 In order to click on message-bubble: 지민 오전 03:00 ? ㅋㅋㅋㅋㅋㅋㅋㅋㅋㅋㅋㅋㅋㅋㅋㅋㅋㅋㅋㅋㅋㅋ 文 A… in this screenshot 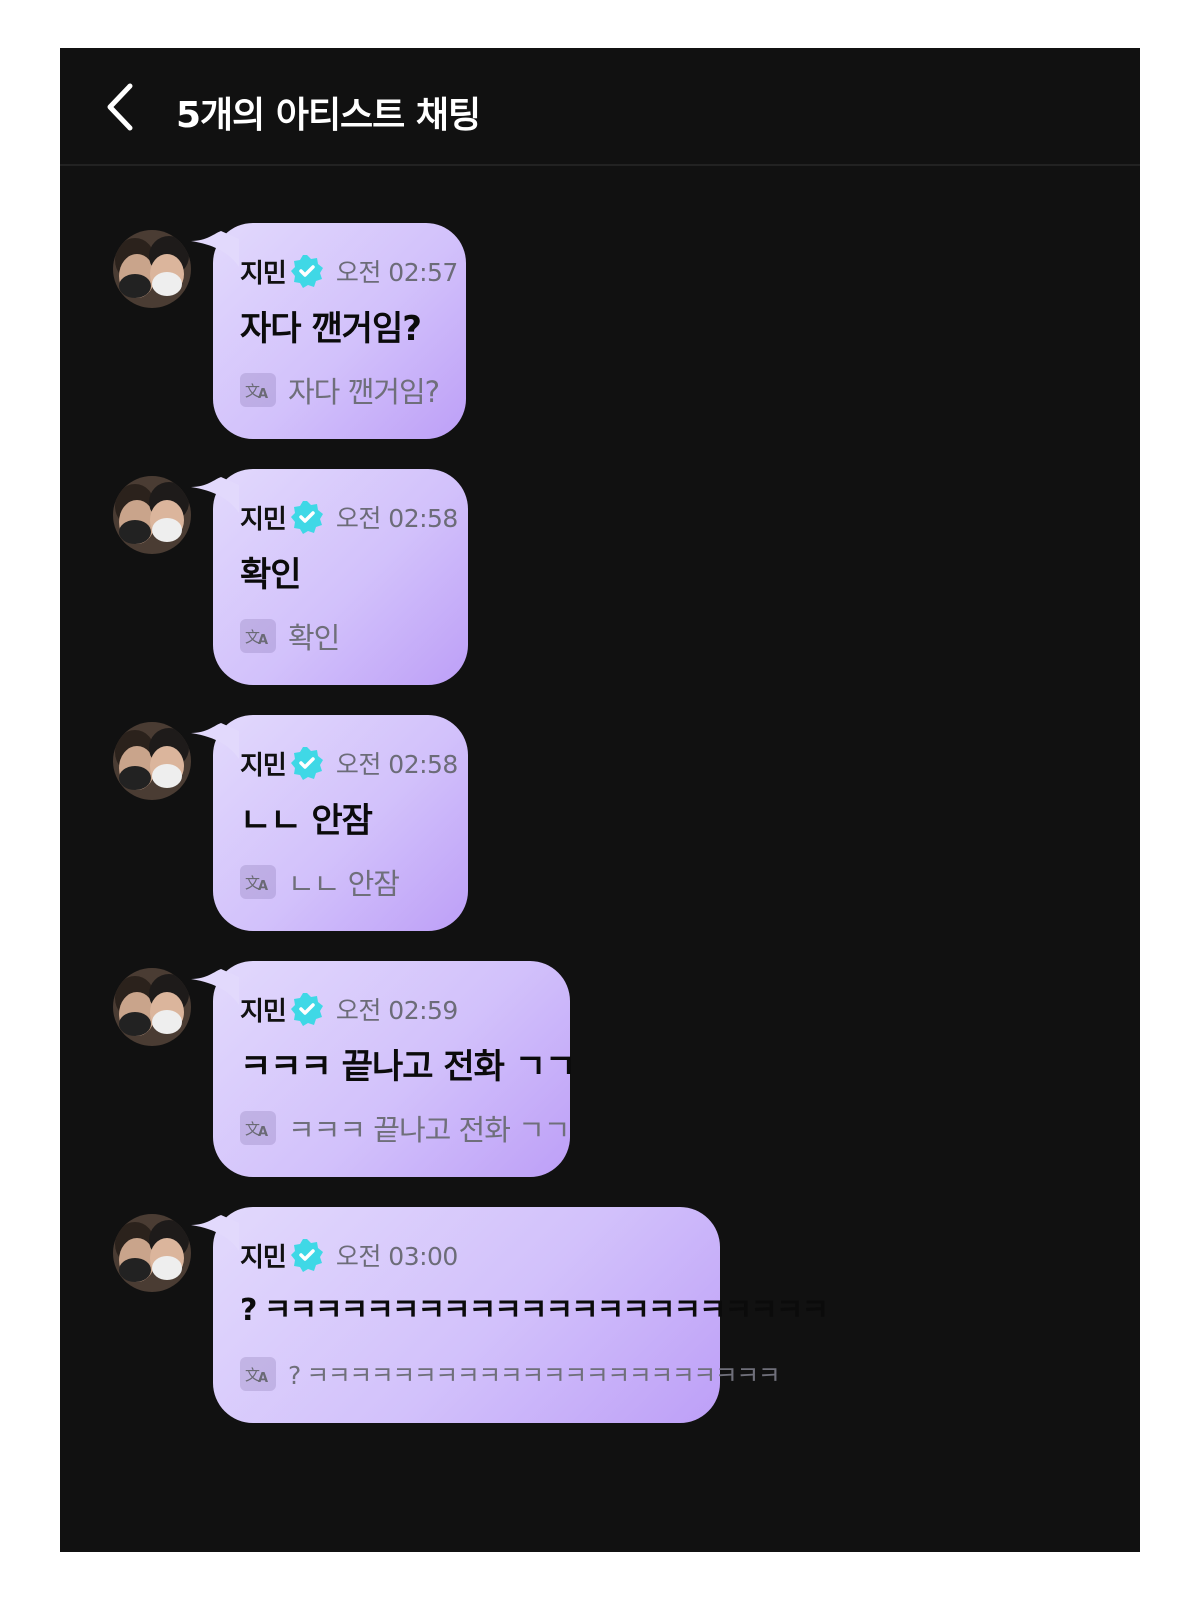, I will do `click(510, 1315)`.